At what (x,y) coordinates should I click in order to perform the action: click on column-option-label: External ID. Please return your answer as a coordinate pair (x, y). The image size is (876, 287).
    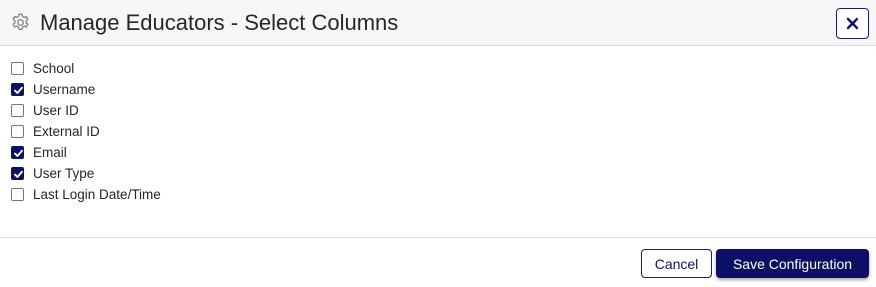
    Looking at the image, I should click on (66, 131).